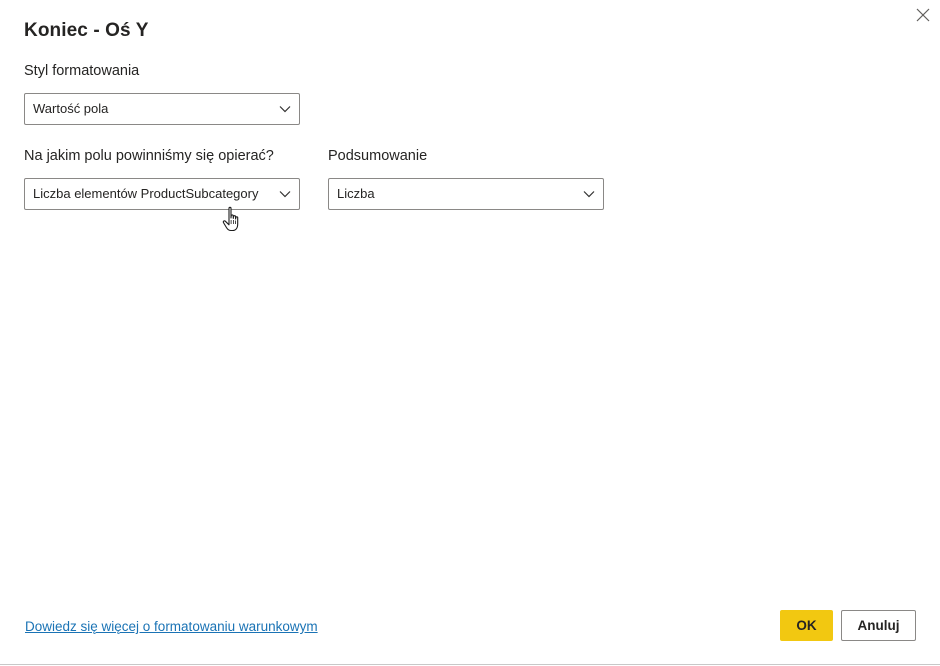 The image size is (940, 666). Describe the element at coordinates (356, 193) in the screenshot. I see `summarization-value: Liczba` at that location.